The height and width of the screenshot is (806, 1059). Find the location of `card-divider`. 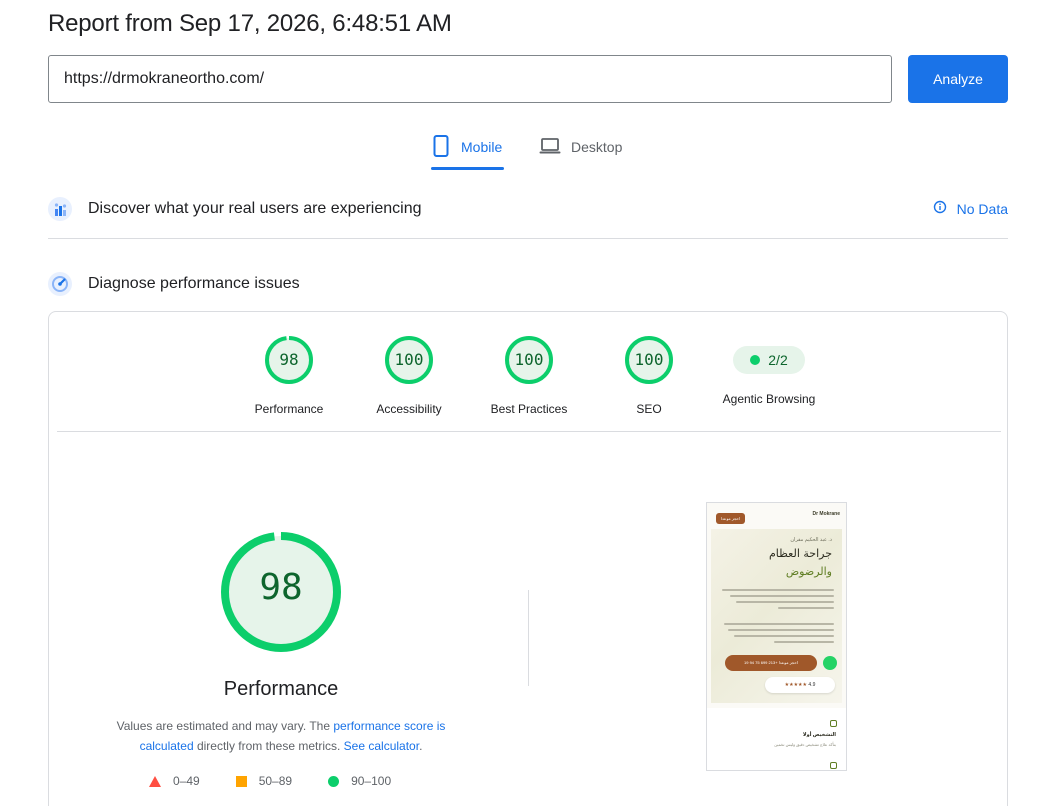

card-divider is located at coordinates (529, 431).